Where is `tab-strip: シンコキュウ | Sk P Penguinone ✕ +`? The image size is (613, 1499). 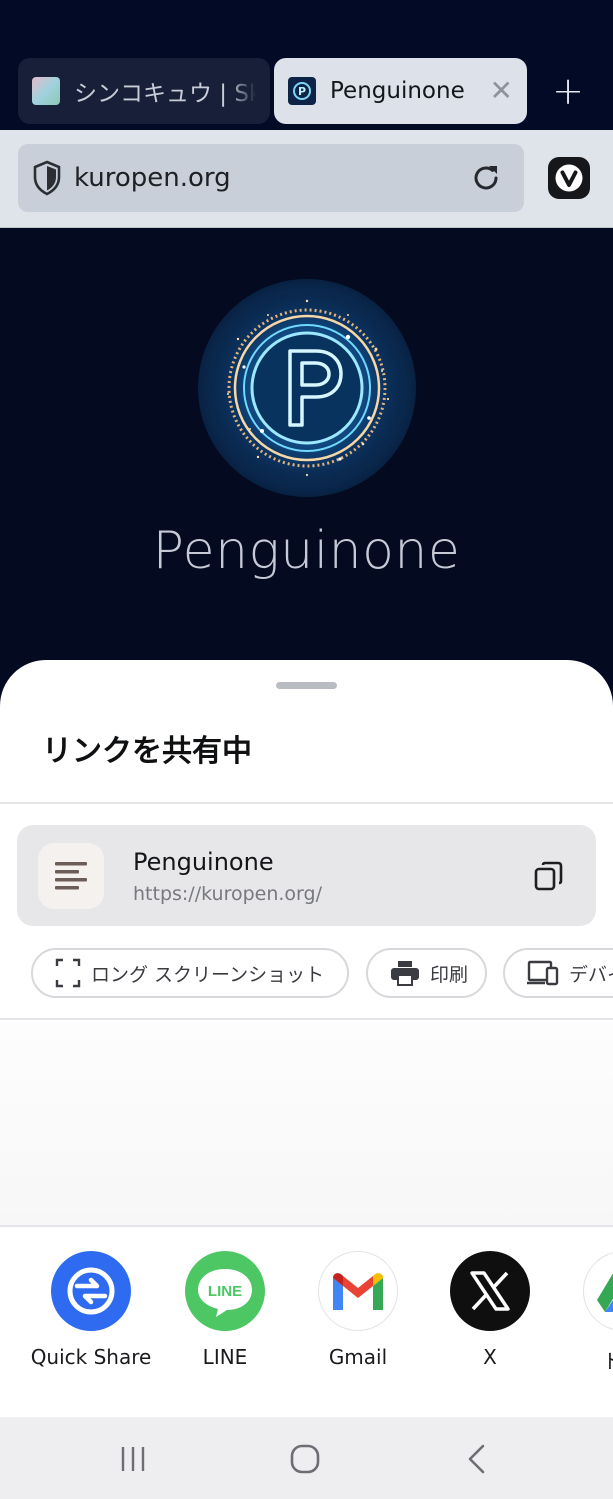 tab-strip: シンコキュウ | Sk P Penguinone ✕ + is located at coordinates (306, 65).